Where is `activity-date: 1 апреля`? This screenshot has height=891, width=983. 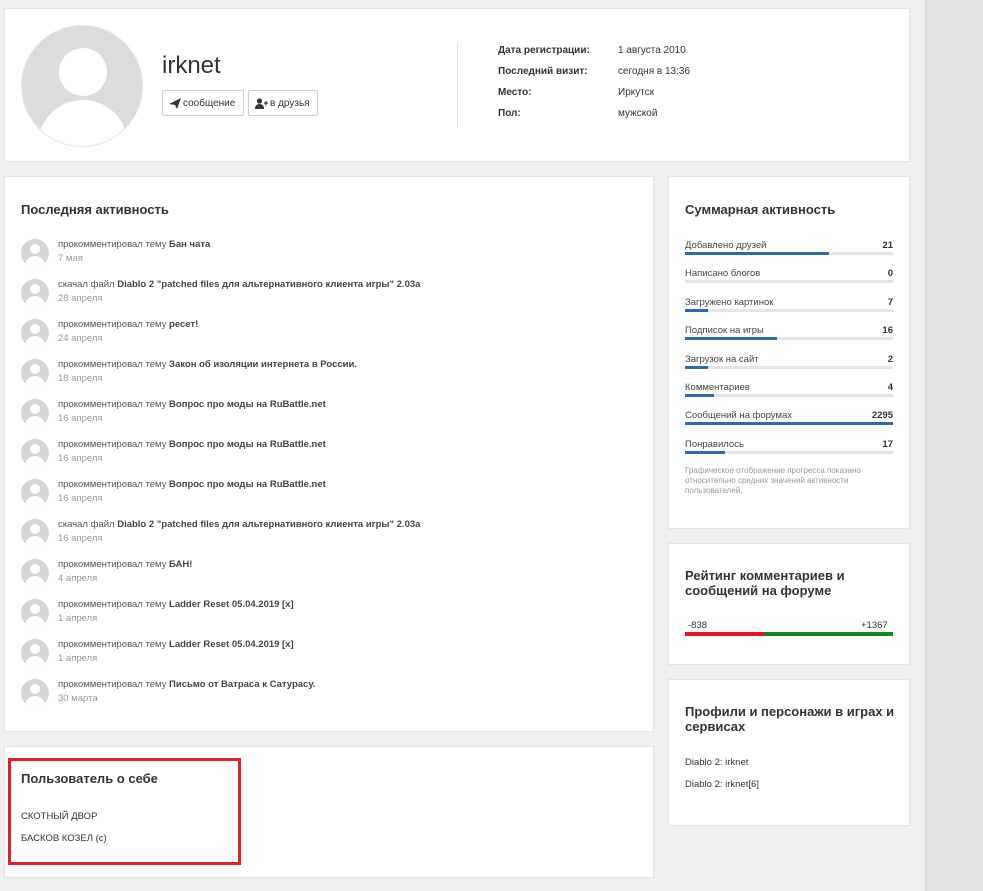 activity-date: 1 апреля is located at coordinates (78, 658).